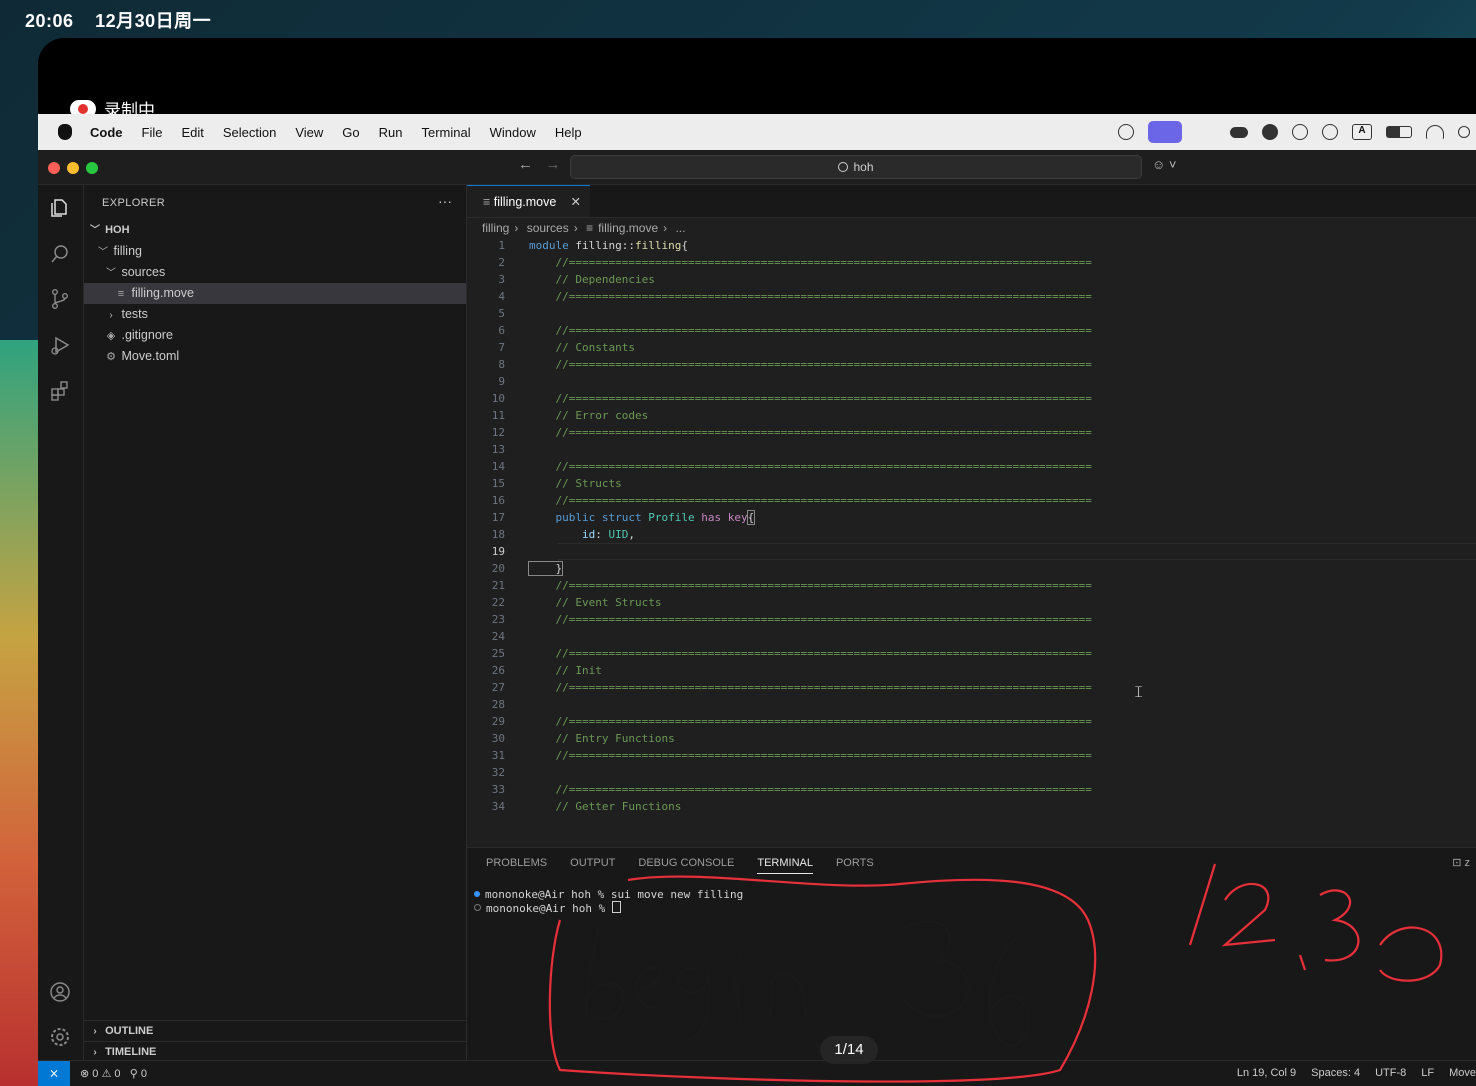 This screenshot has width=1476, height=1086. What do you see at coordinates (60, 391) in the screenshot?
I see `extensions-icon` at bounding box center [60, 391].